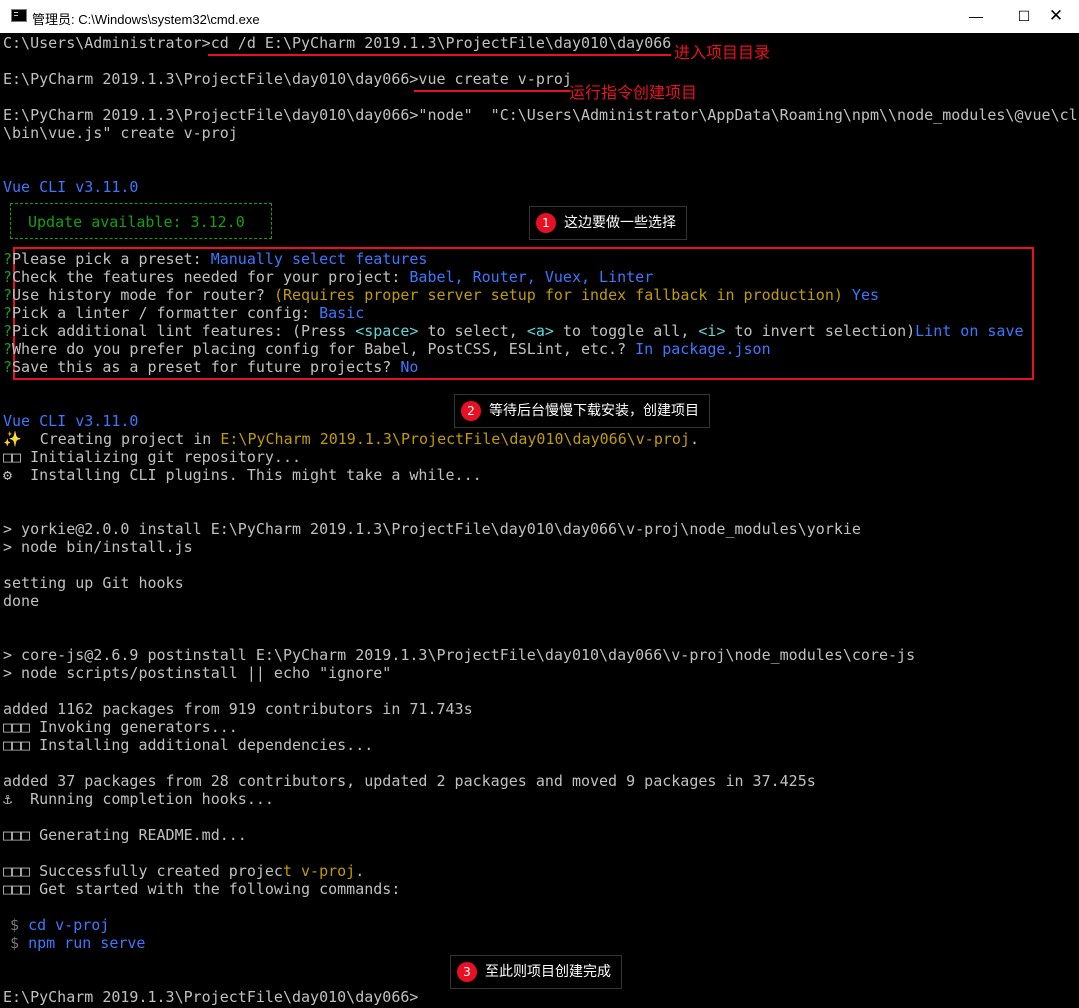  Describe the element at coordinates (539, 16) in the screenshot. I see `title-bar: 管理员: C:\Windows\system32\cmd.exe — ☐ ✕` at that location.